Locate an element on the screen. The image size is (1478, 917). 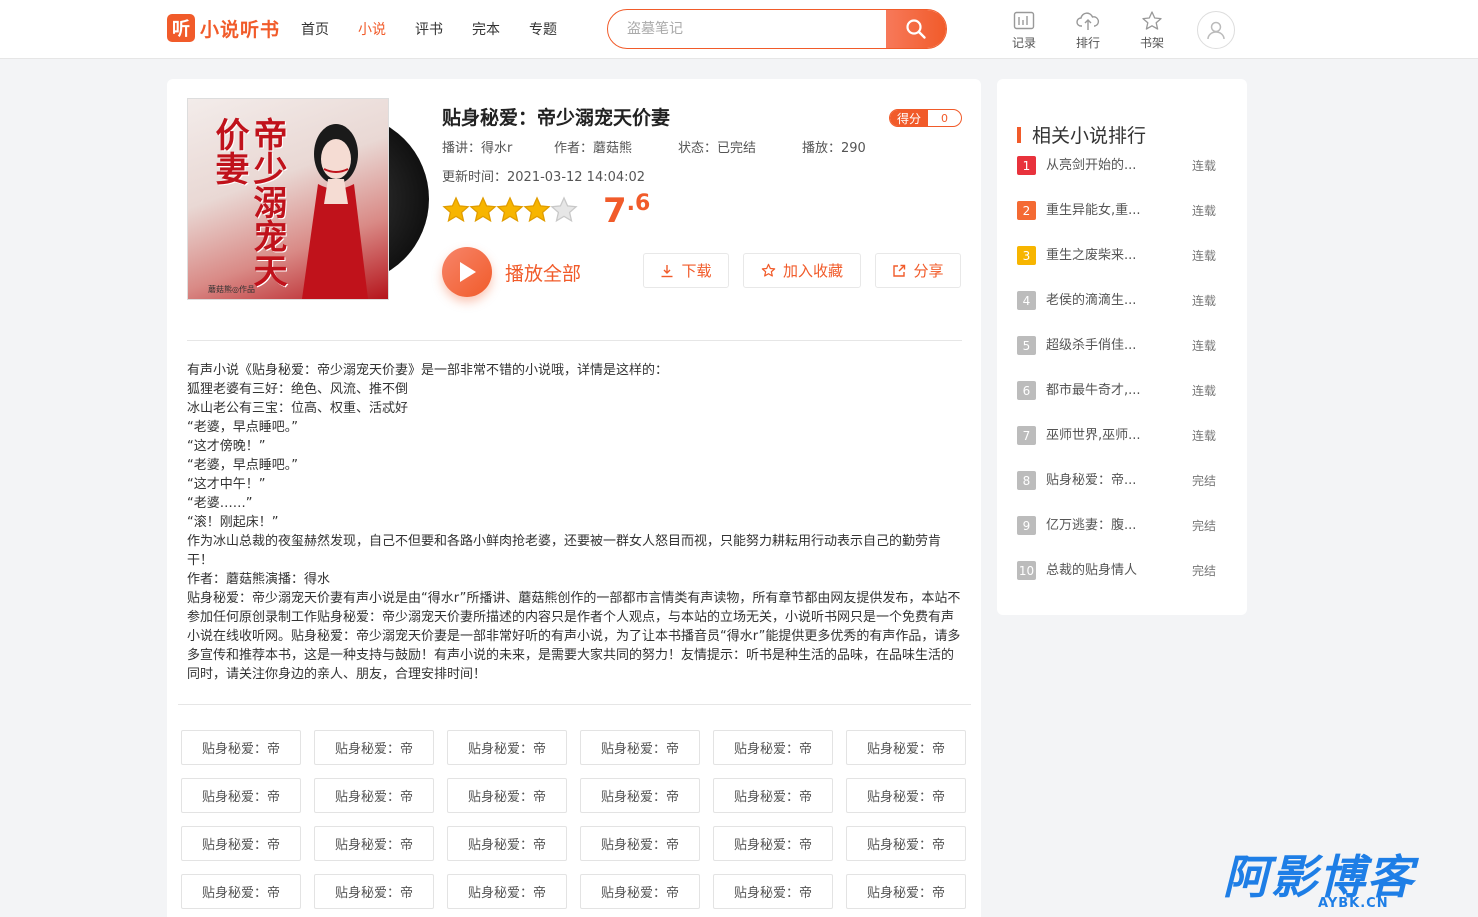
search-icon is located at coordinates (916, 29).